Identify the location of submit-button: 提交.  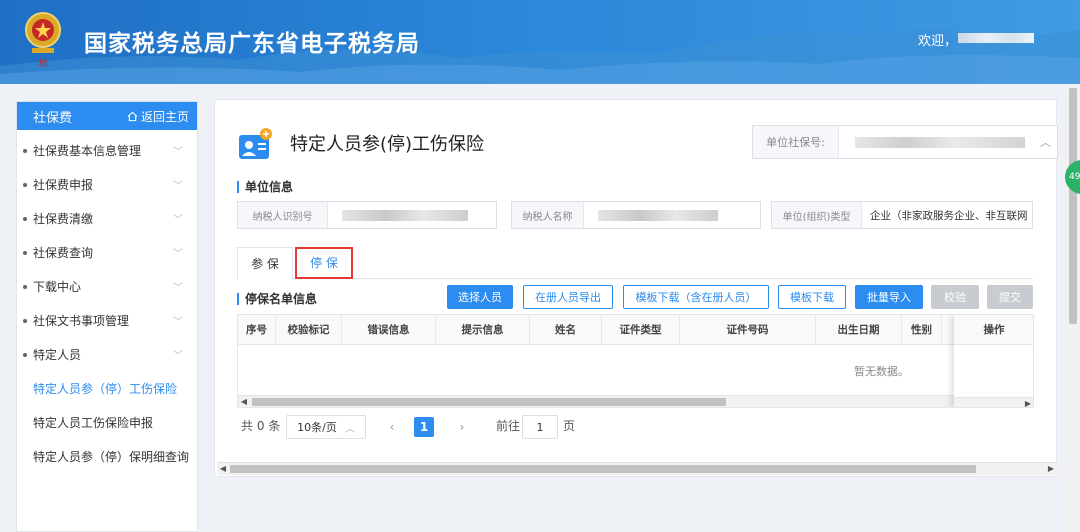
(1010, 297).